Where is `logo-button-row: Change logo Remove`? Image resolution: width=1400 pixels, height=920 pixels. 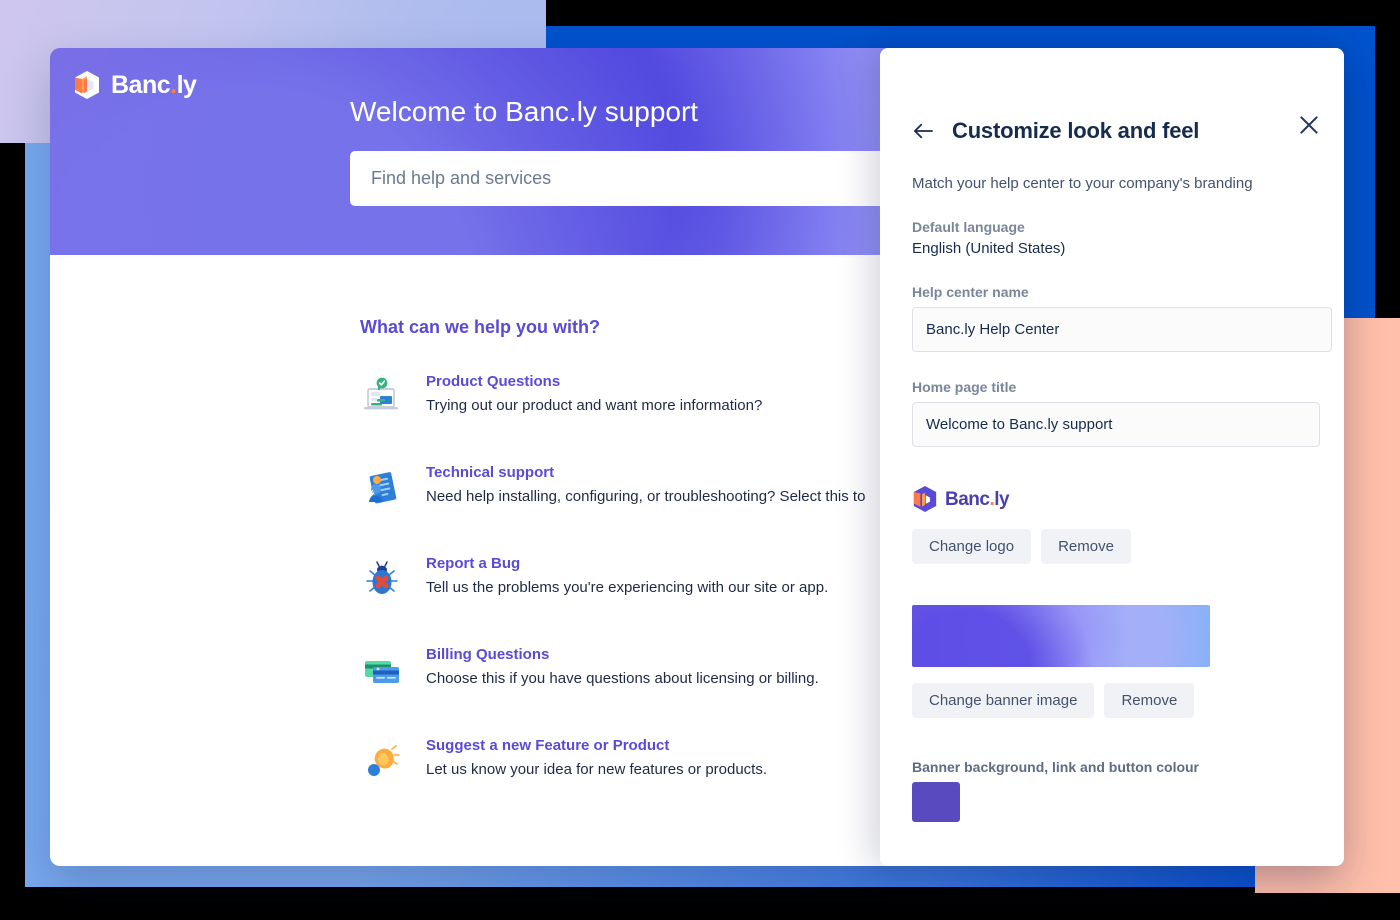 logo-button-row: Change logo Remove is located at coordinates (1112, 546).